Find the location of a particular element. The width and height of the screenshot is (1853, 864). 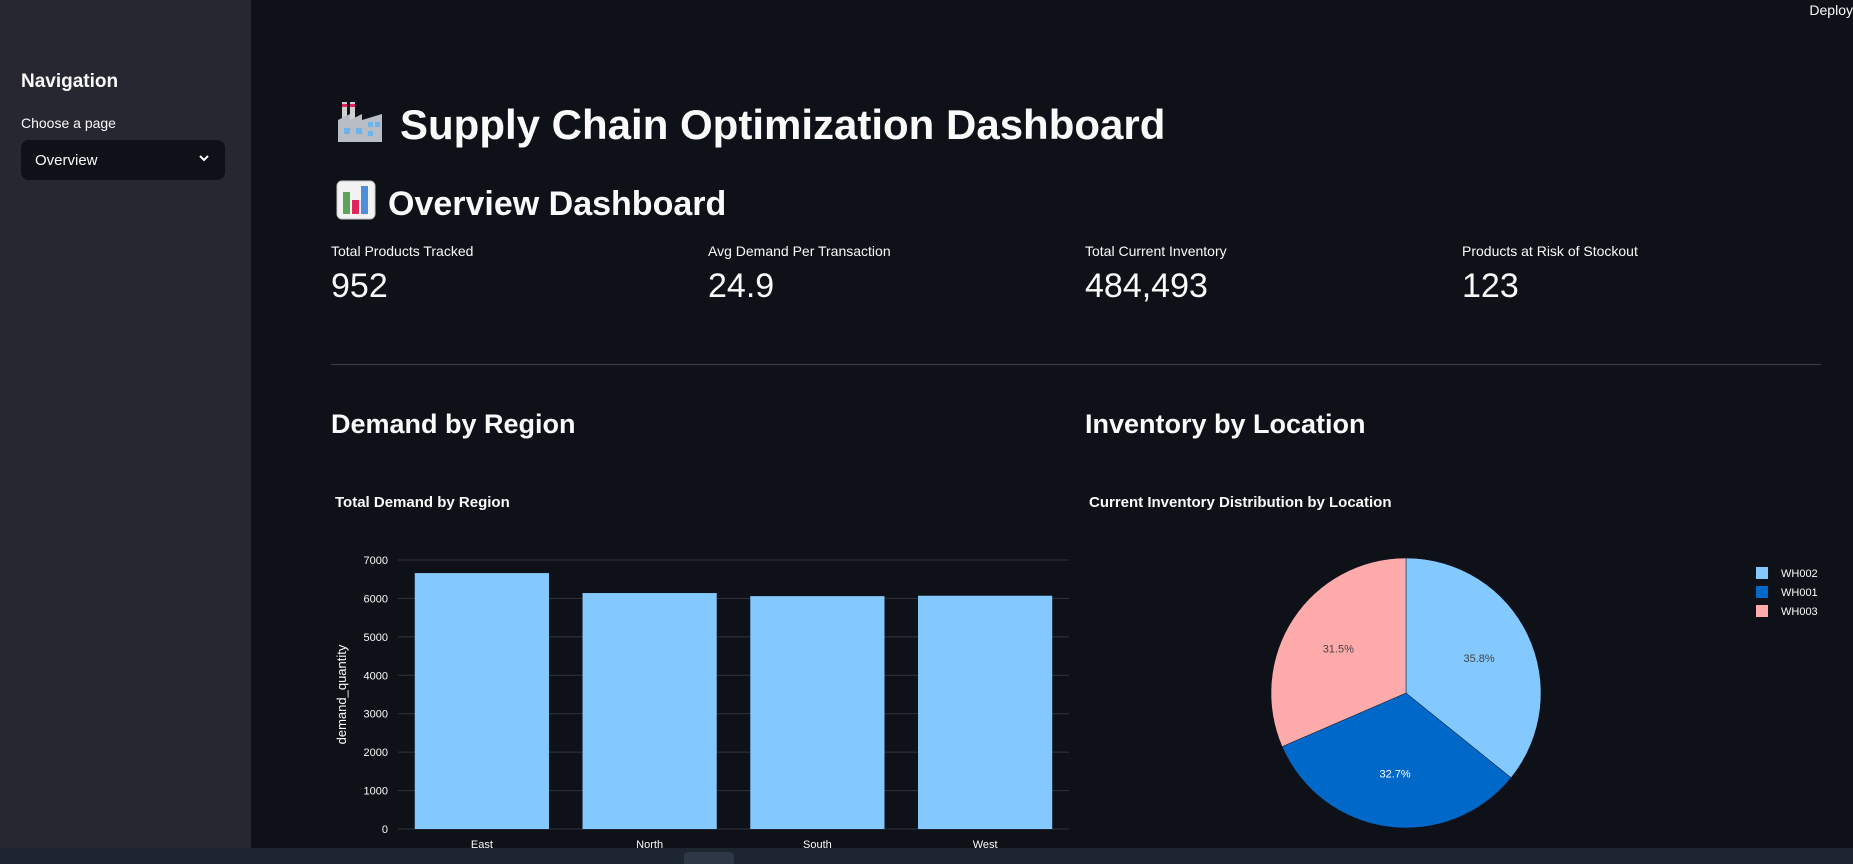

metric-label: Products at Risk of Stockout is located at coordinates (1550, 251).